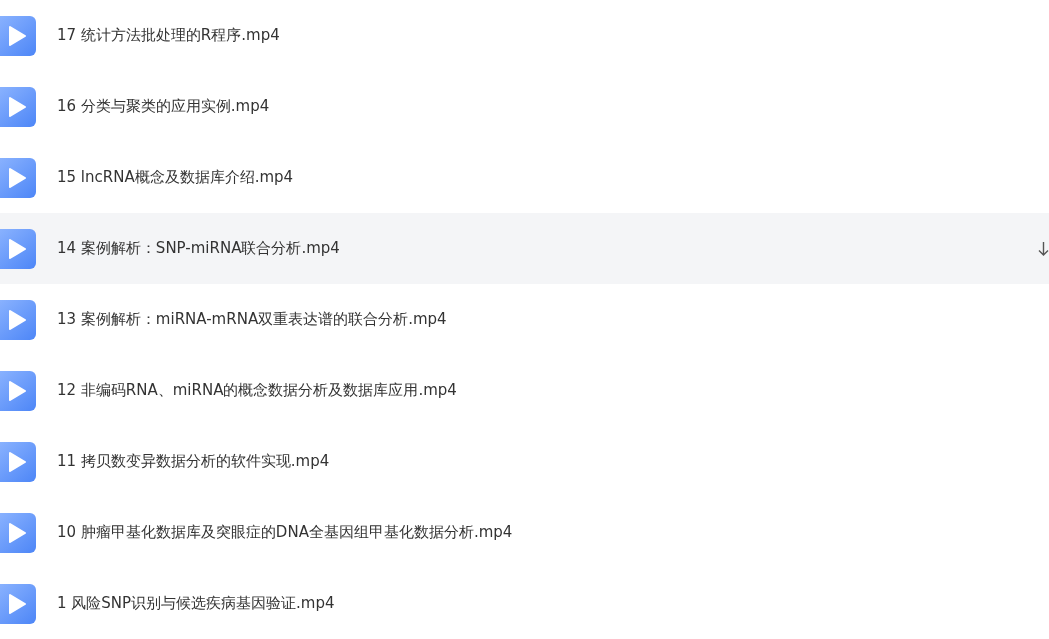 Image resolution: width=1049 pixels, height=639 pixels. Describe the element at coordinates (524, 248) in the screenshot. I see `file-row: 14 案例解析：SNP-miRNA联合分析.mp4` at that location.